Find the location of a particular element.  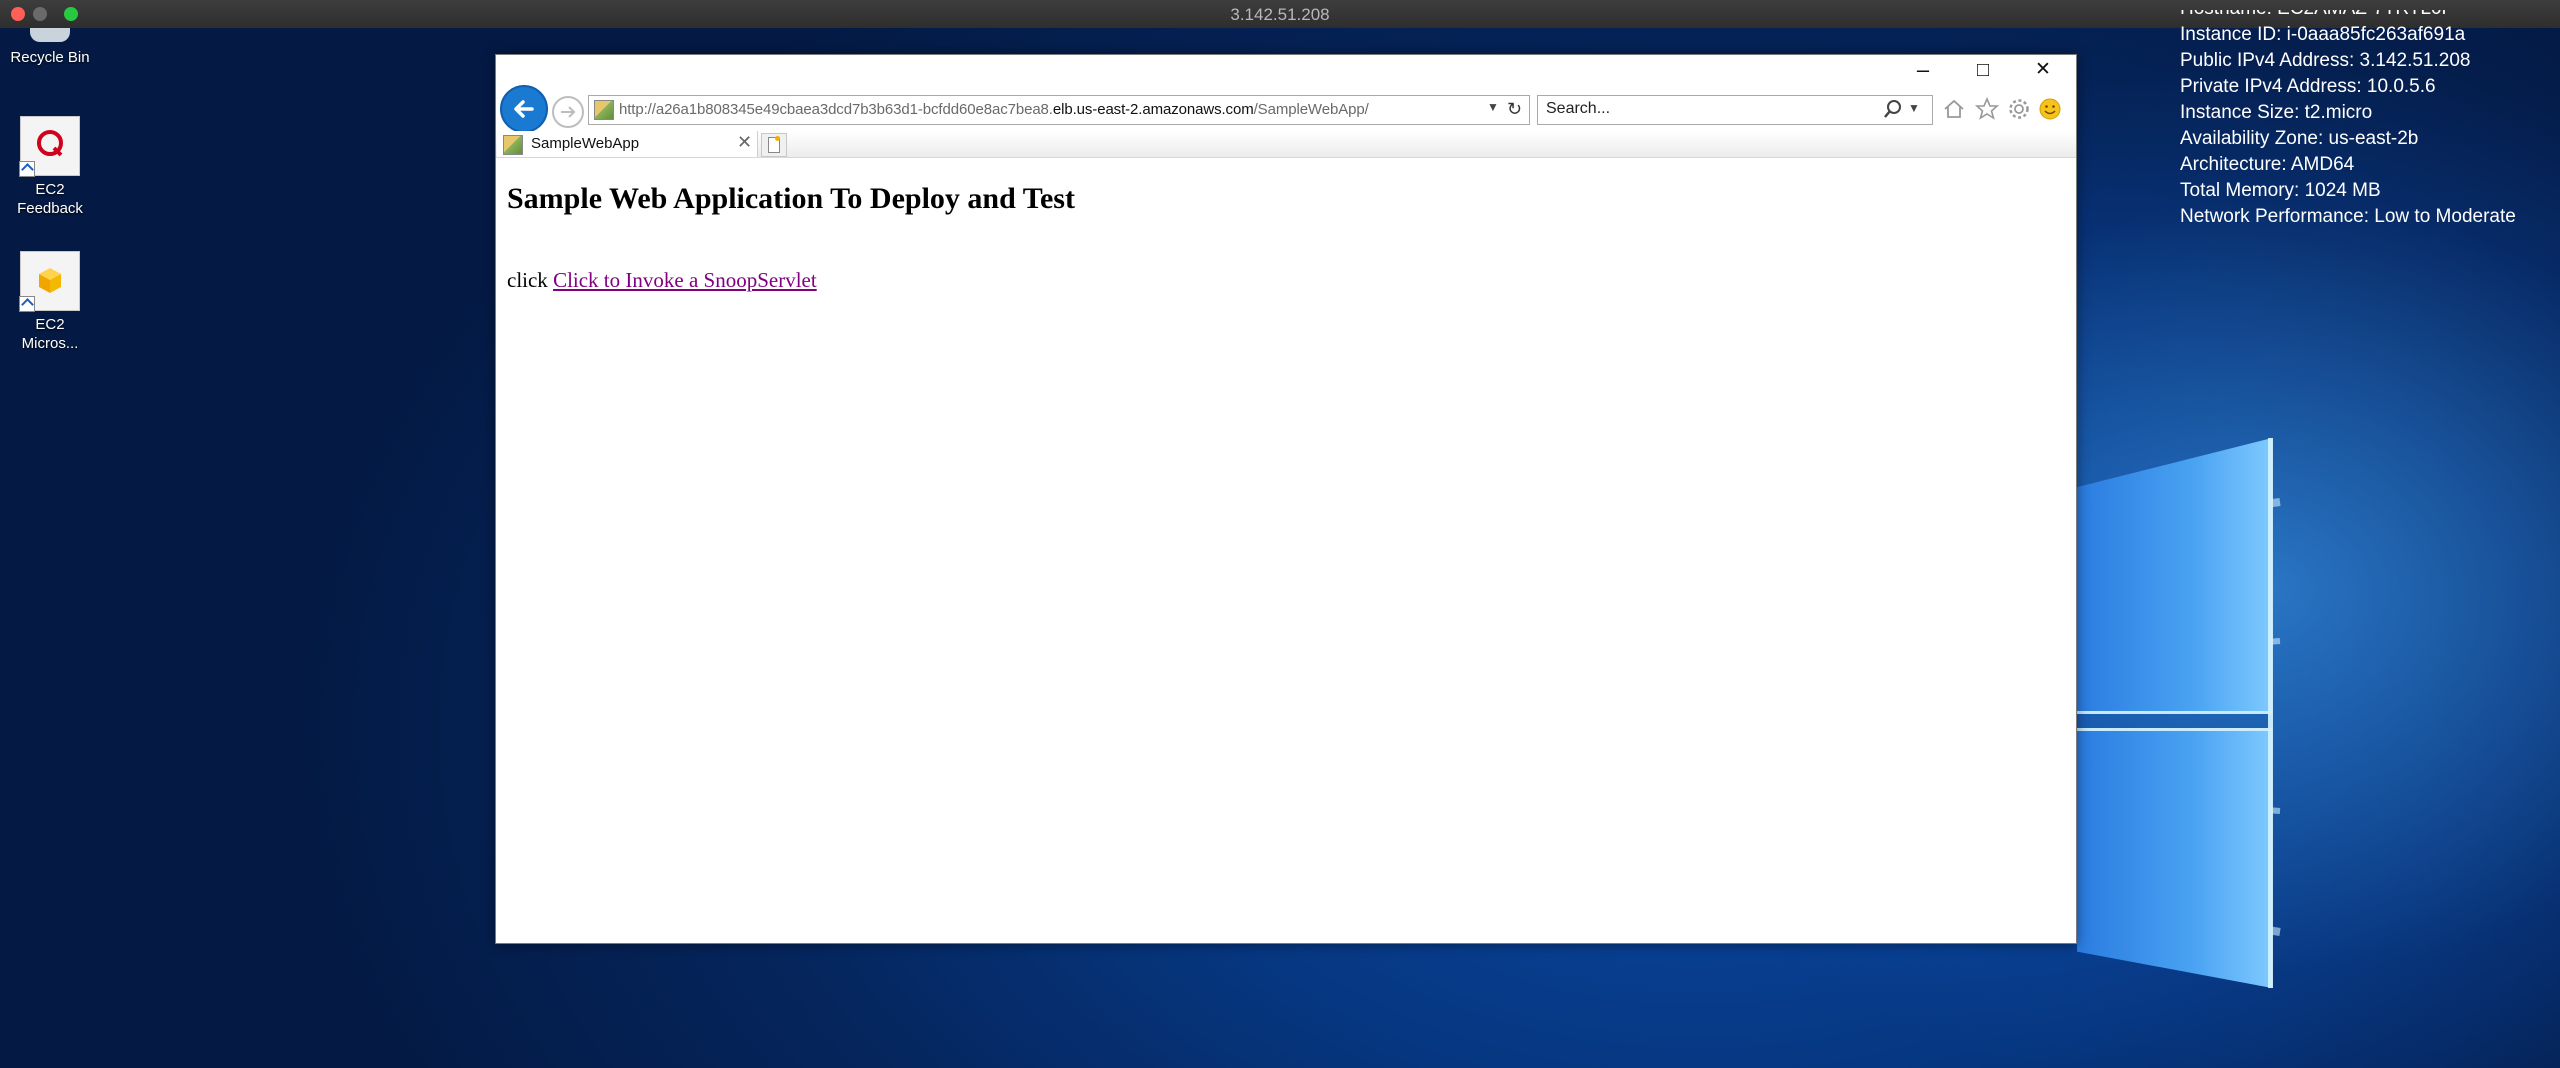

private-ipv4: Private IPv4 Address: 10.0.5.6 is located at coordinates (2308, 86).